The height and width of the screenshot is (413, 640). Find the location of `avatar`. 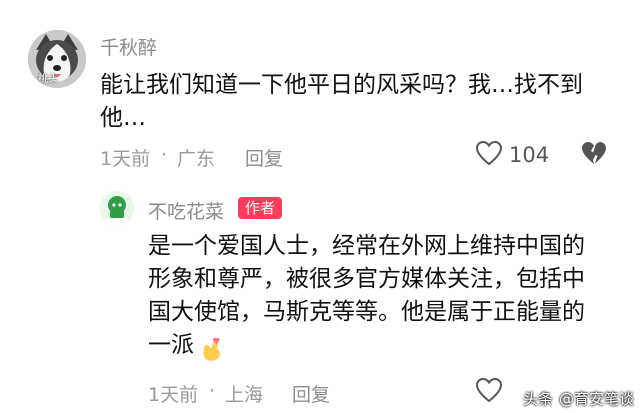

avatar is located at coordinates (117, 208).